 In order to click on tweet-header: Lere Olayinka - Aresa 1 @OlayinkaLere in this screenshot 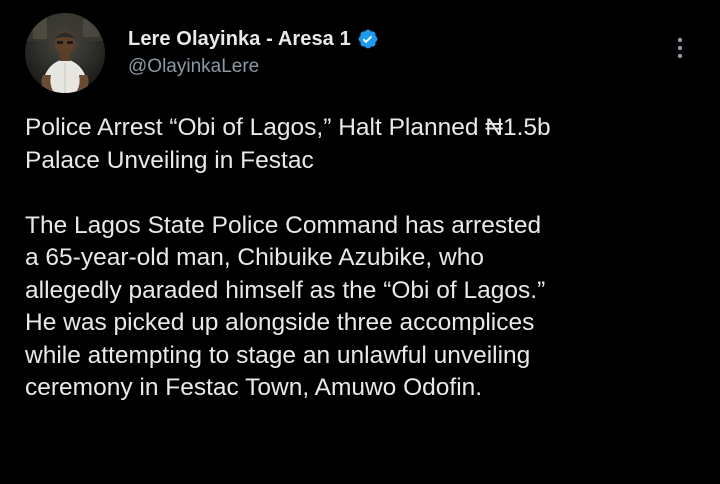, I will do `click(253, 52)`.